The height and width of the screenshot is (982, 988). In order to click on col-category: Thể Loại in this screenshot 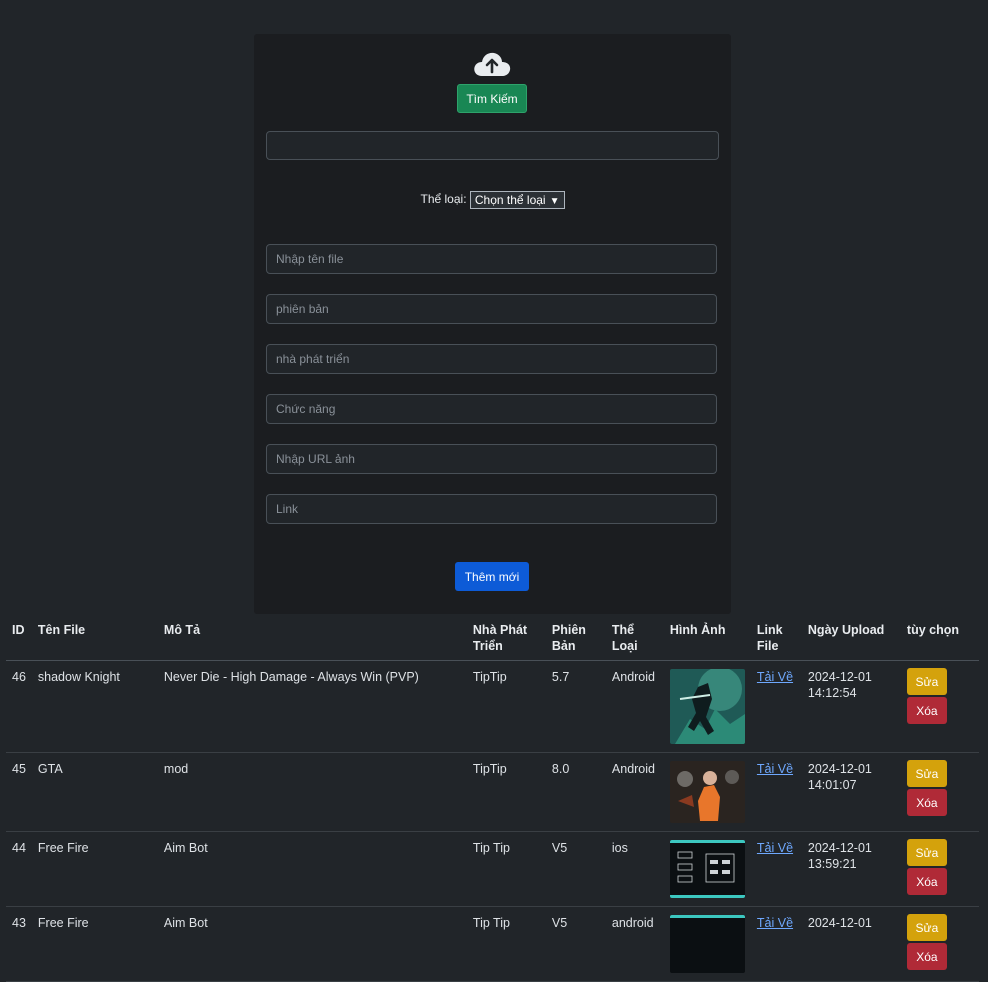, I will do `click(634, 638)`.